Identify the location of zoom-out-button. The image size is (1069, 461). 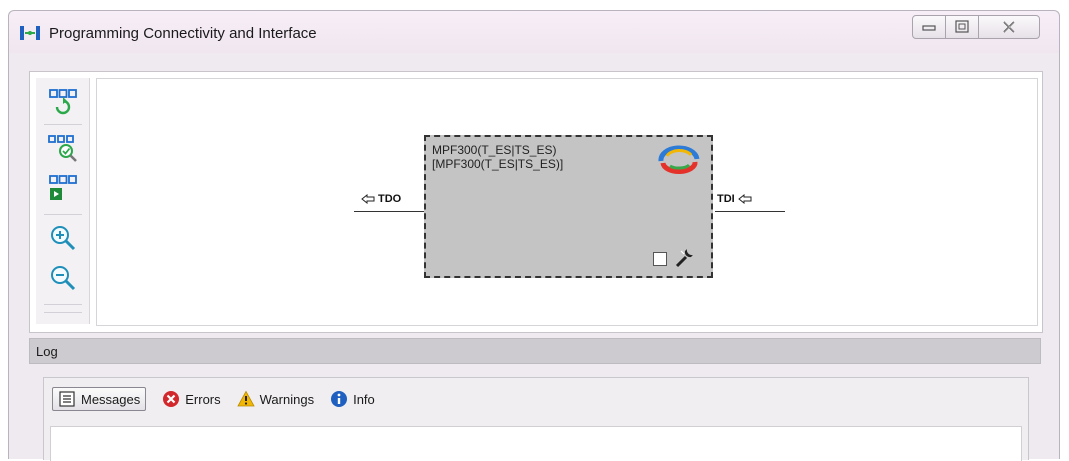
(63, 278).